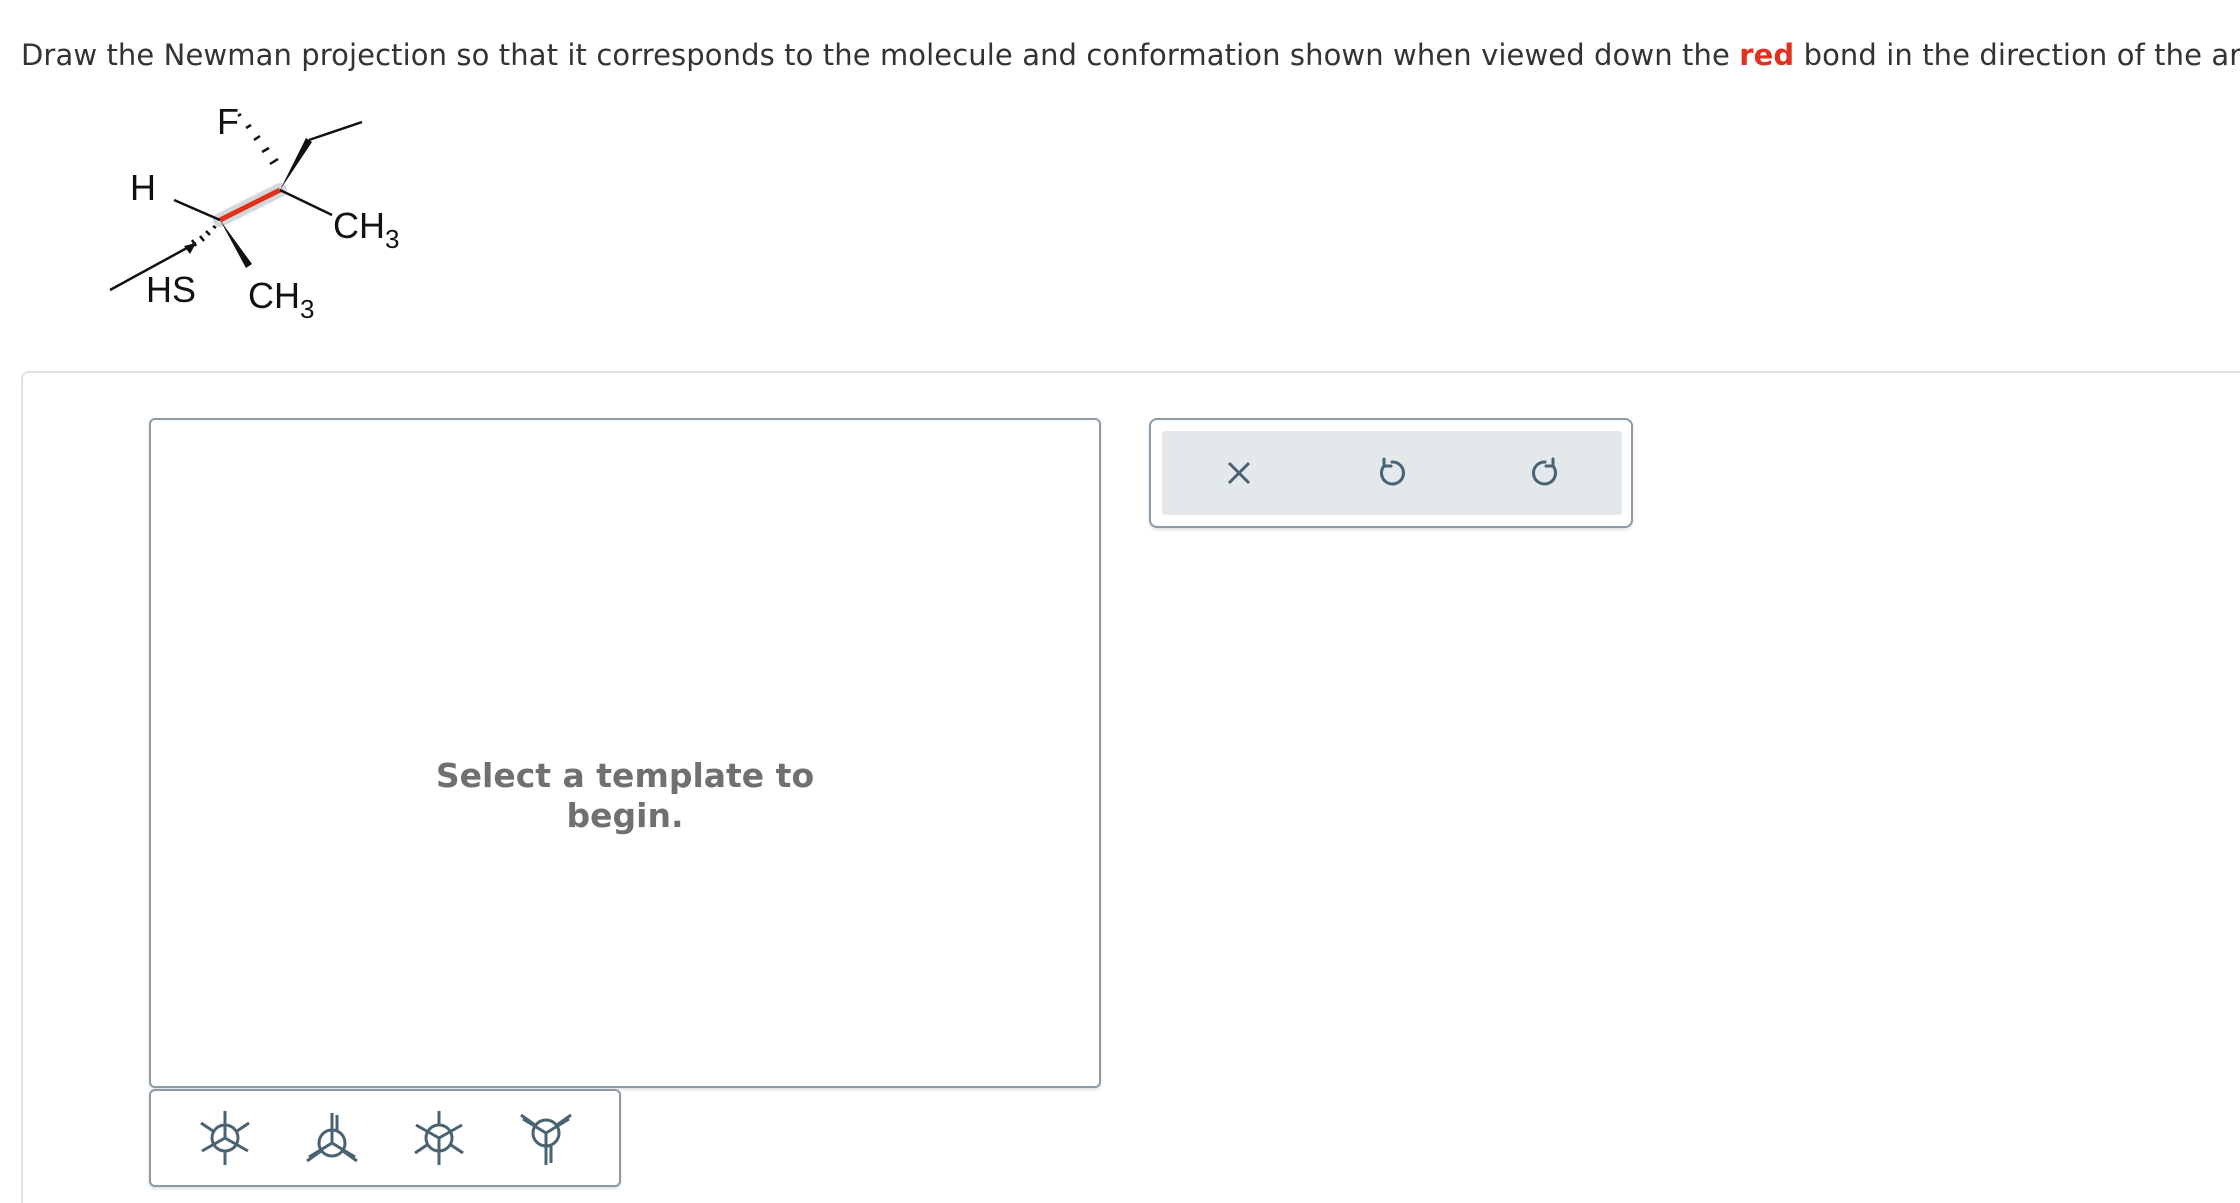 The image size is (2240, 1203). I want to click on question-suffix: bond in the direction of the arrow., so click(2021, 55).